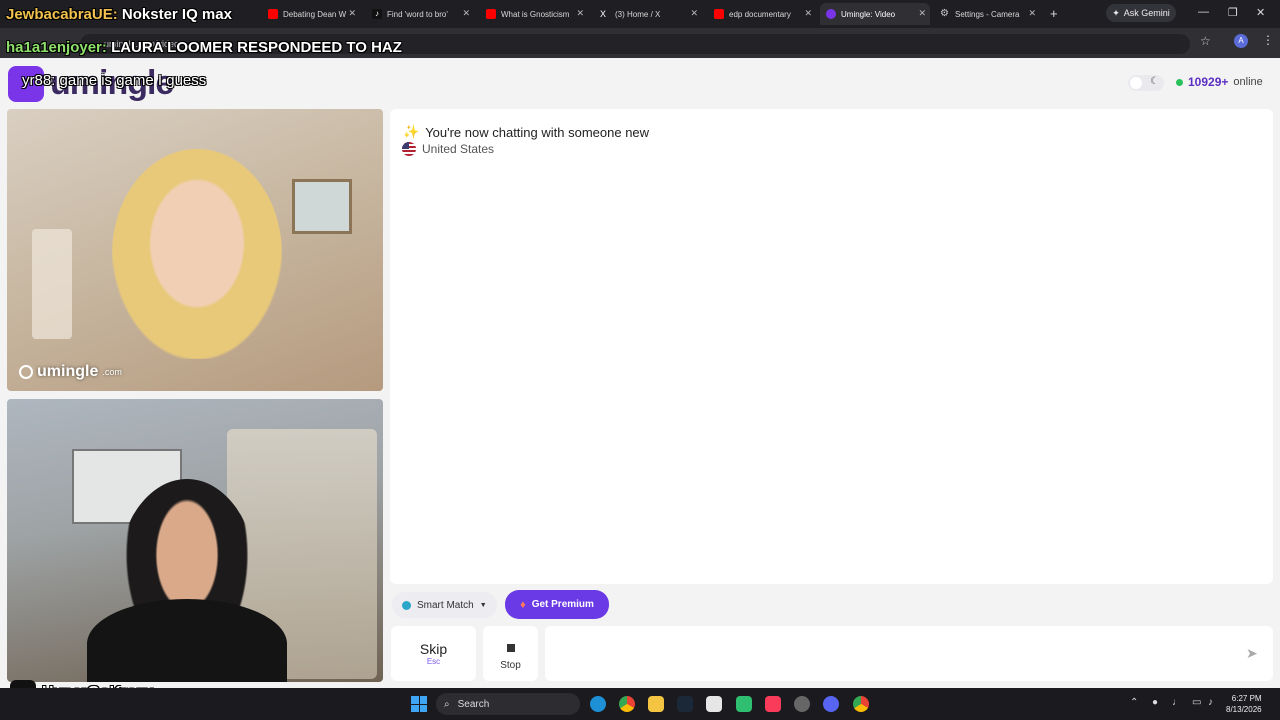 The image size is (1280, 720). Describe the element at coordinates (603, 14) in the screenshot. I see `x-icon: X` at that location.